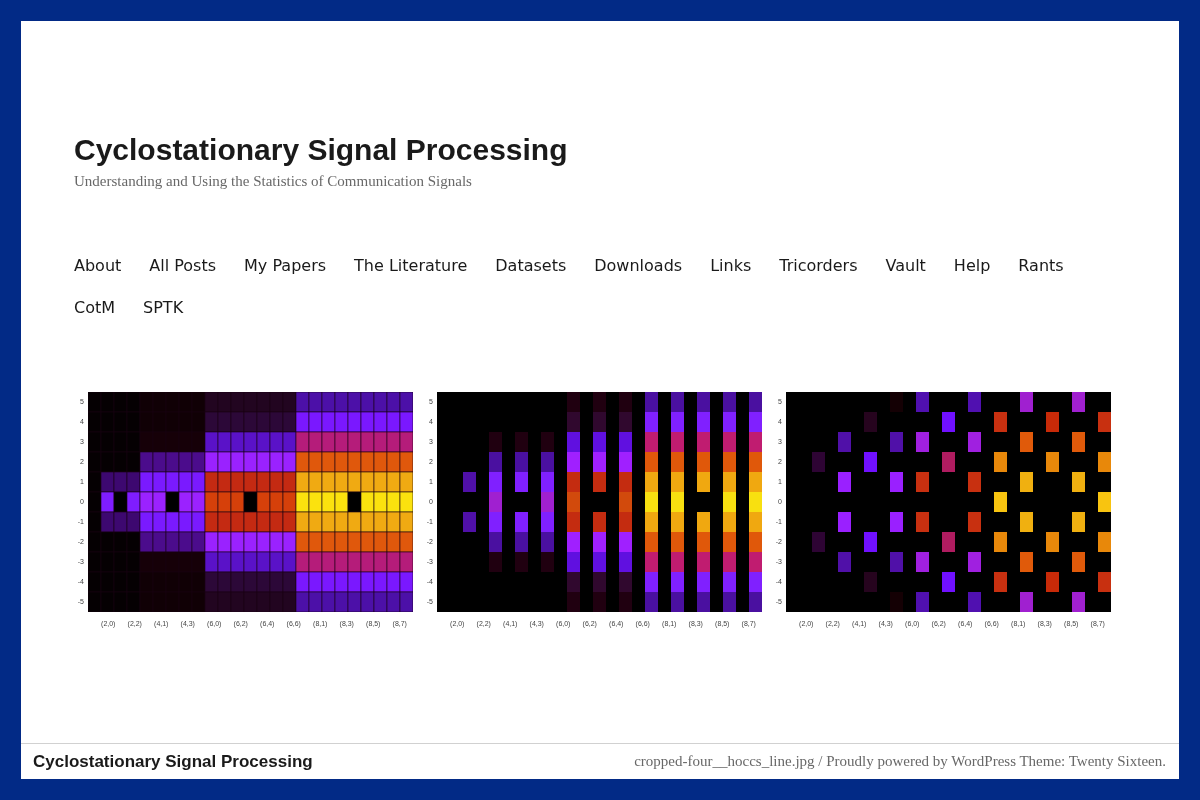 The image size is (1200, 800). What do you see at coordinates (638, 266) in the screenshot?
I see `nav-link: Downloads` at bounding box center [638, 266].